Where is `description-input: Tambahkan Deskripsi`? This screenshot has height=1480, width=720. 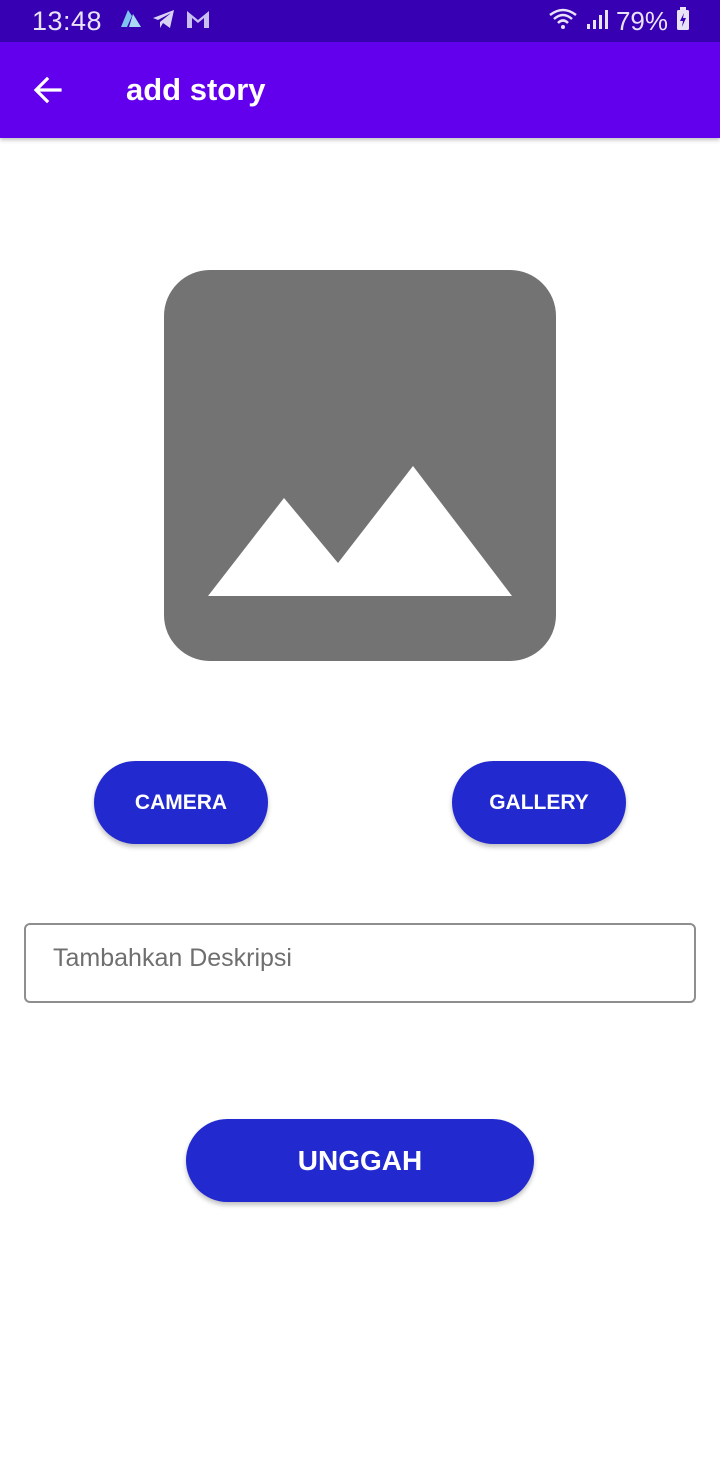 description-input: Tambahkan Deskripsi is located at coordinates (360, 963).